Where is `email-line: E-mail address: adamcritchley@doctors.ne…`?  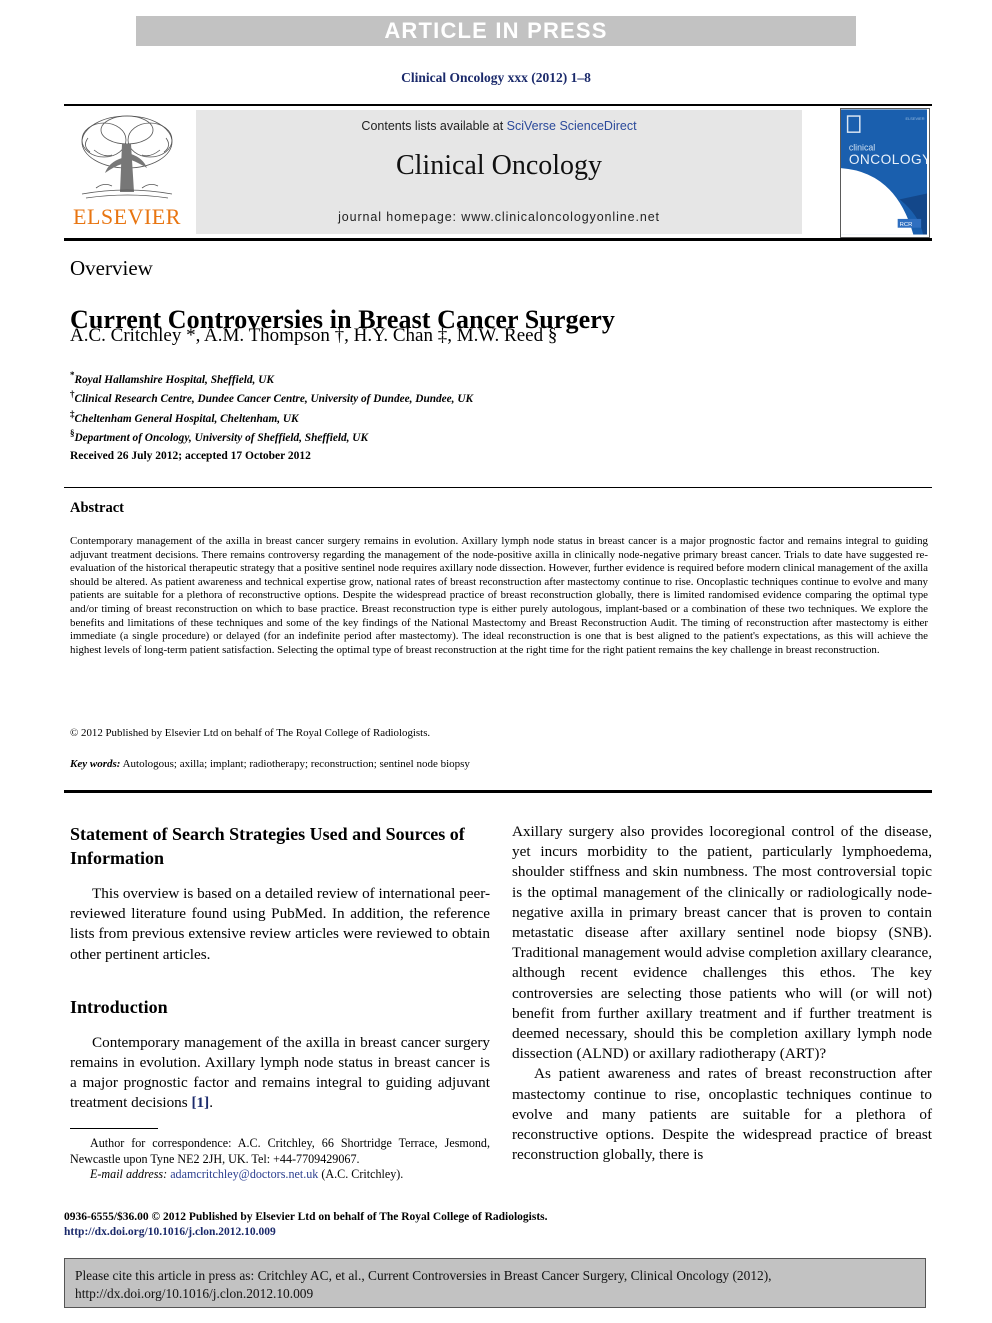 email-line: E-mail address: adamcritchley@doctors.ne… is located at coordinates (280, 1175).